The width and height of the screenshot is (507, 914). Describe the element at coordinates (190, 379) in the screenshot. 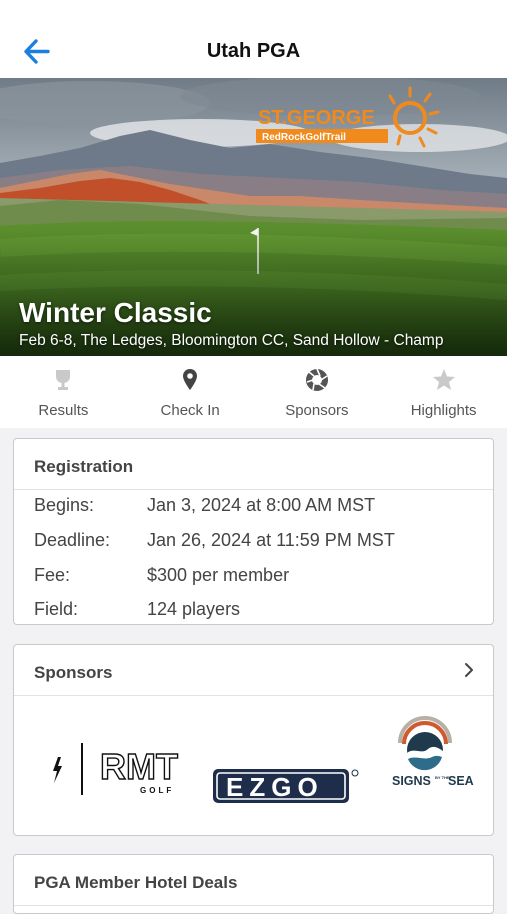

I see `map-pin-icon` at that location.